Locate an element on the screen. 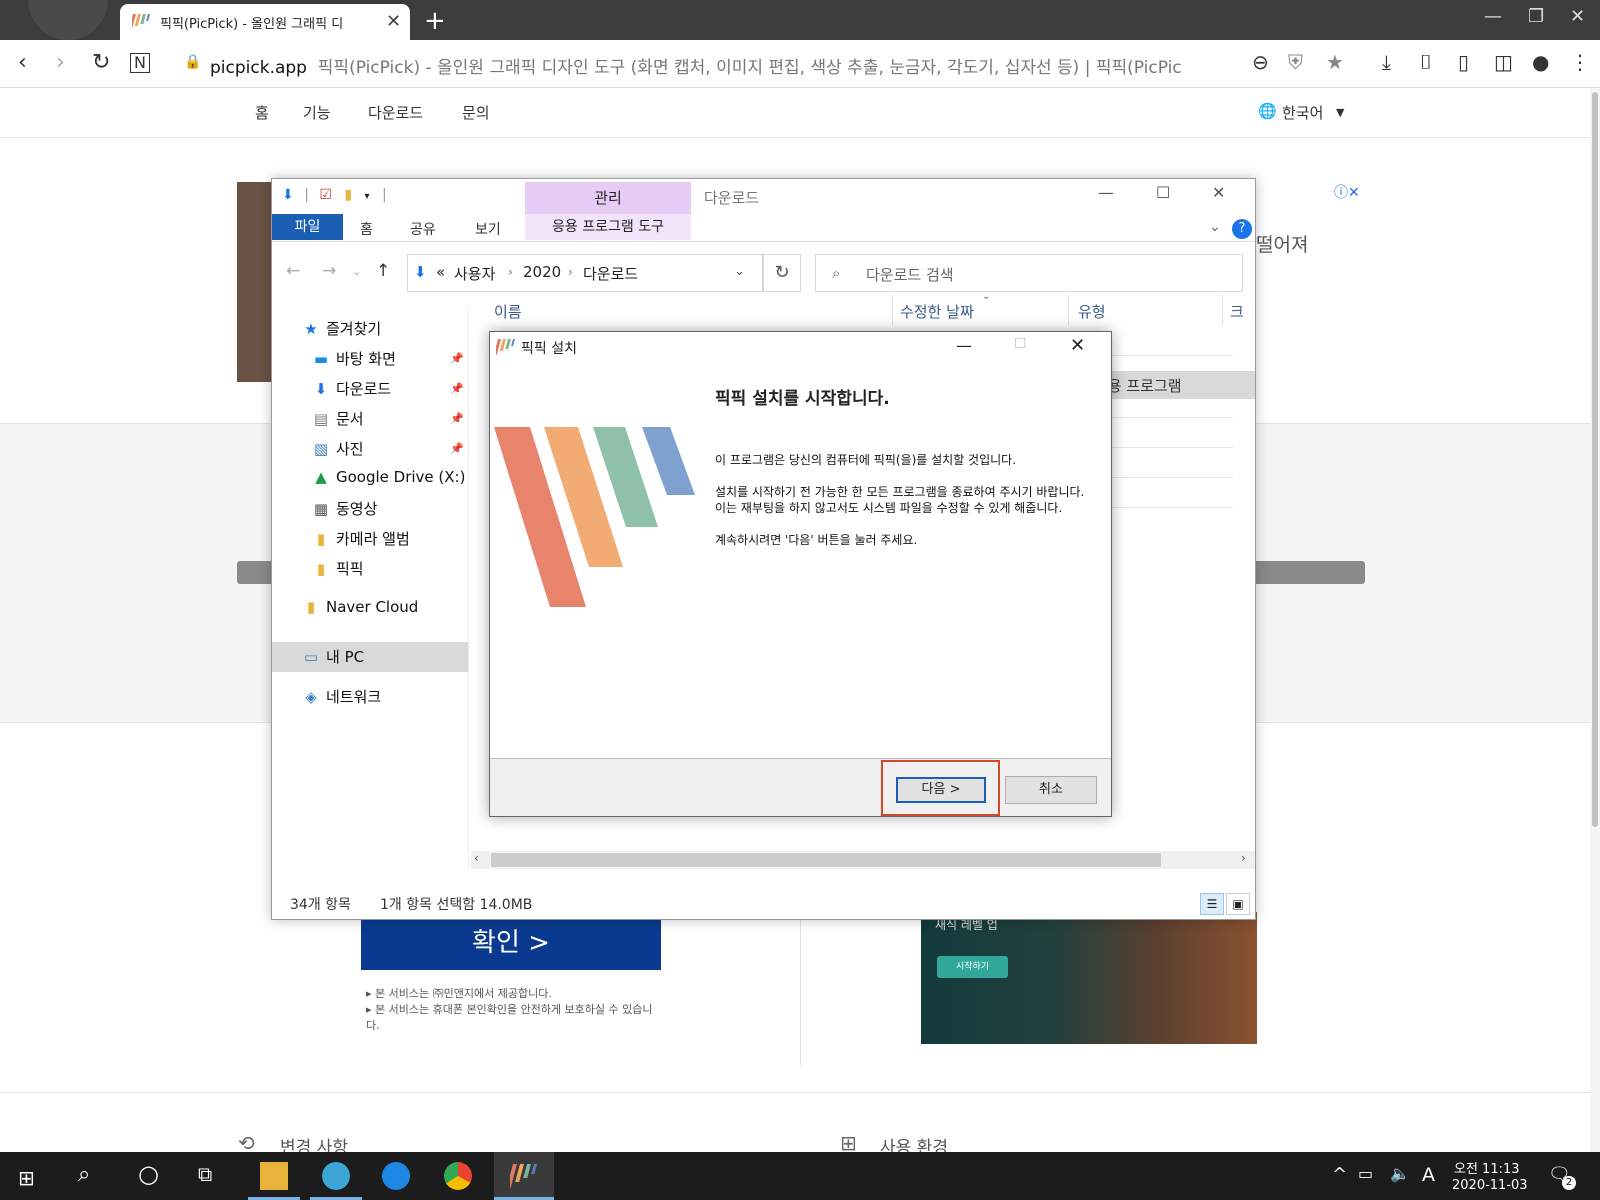  nav-features: 기능 is located at coordinates (317, 112).